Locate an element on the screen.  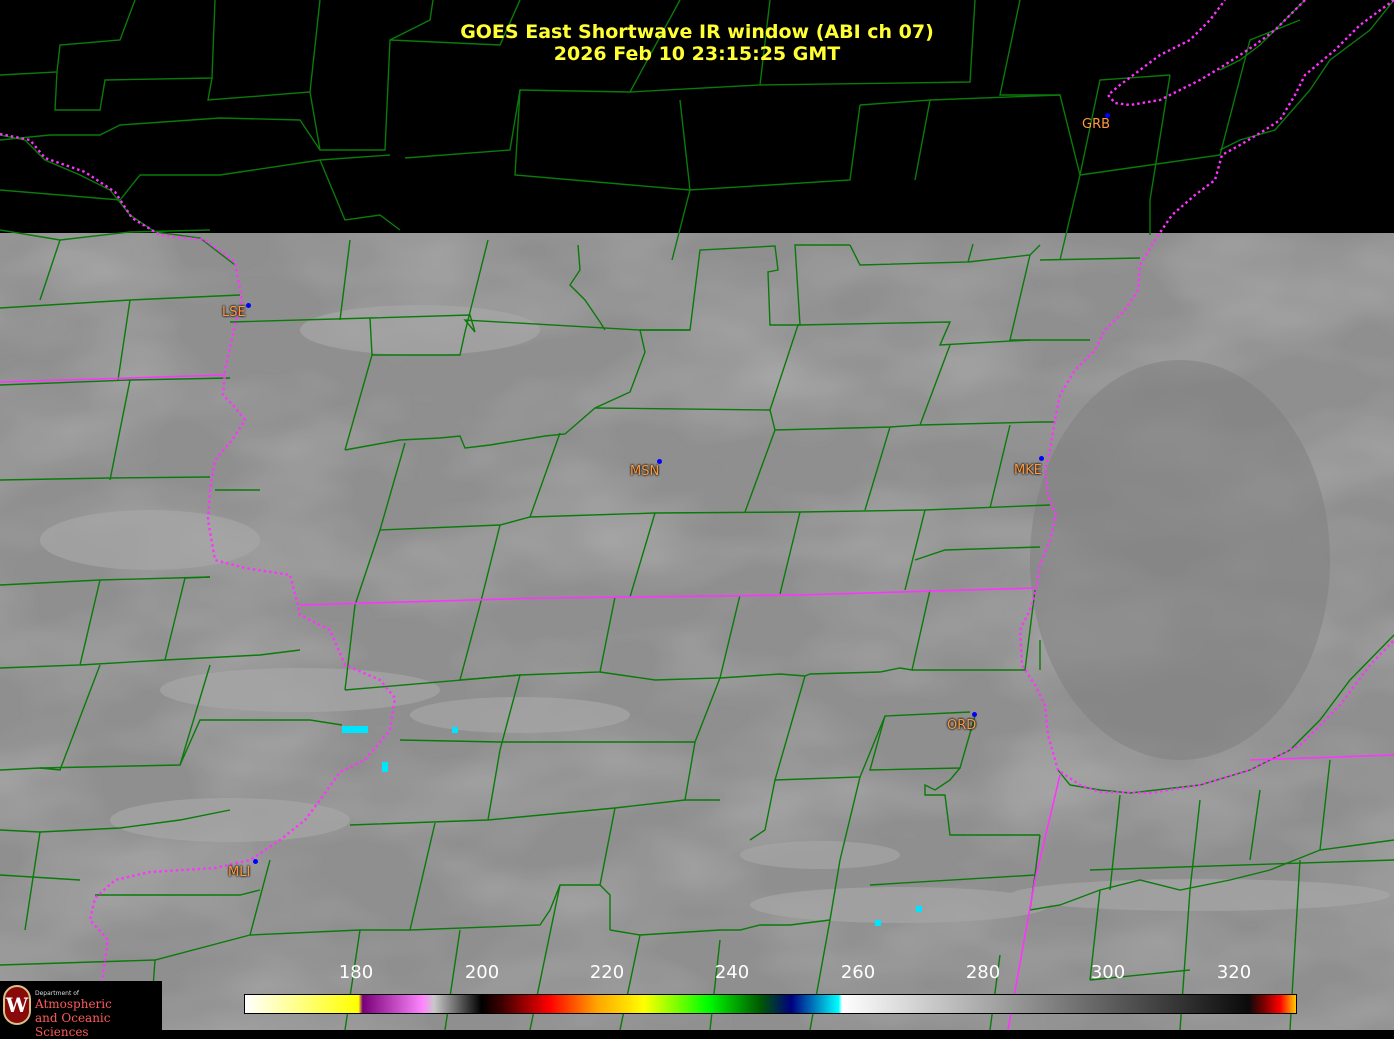
station-label-msn: MSN is located at coordinates (645, 471).